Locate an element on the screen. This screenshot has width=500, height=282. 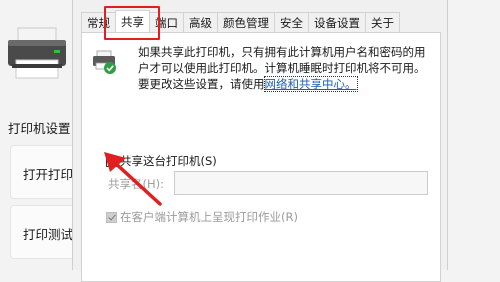
tab-about: 关于 is located at coordinates (382, 22).